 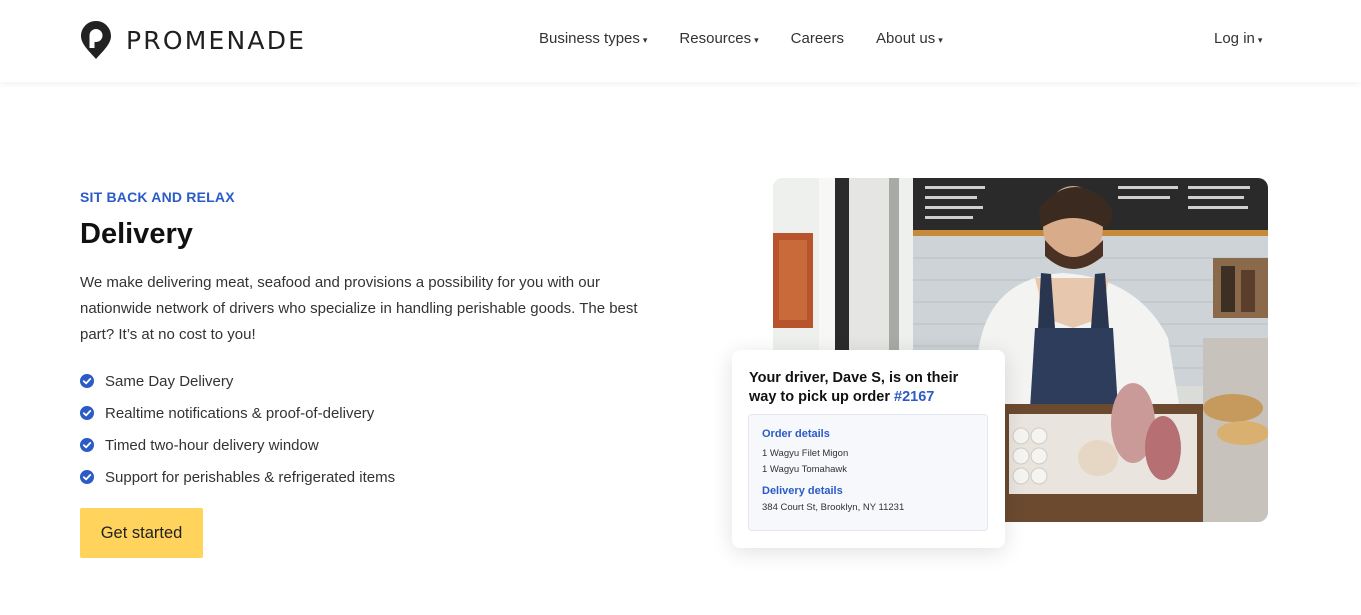 I want to click on list-item: Same Day Delivery, so click(x=237, y=381).